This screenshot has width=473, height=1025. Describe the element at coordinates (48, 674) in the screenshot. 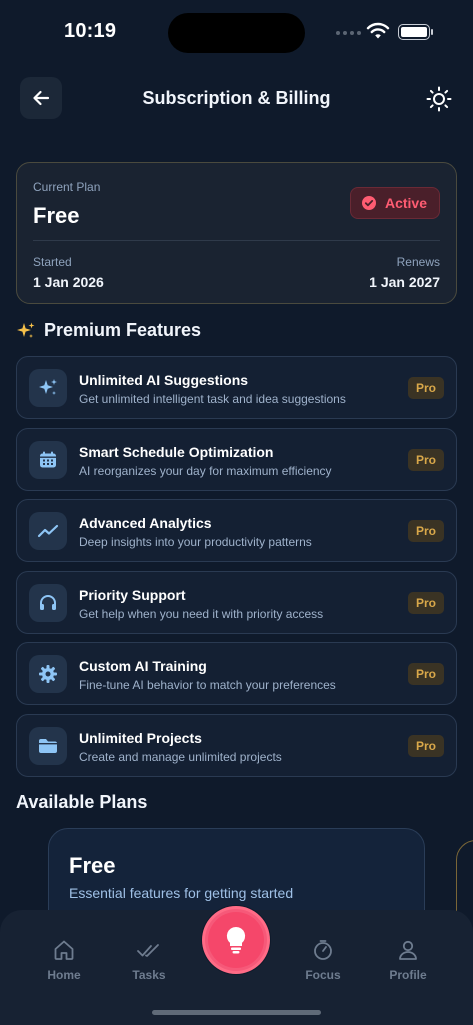

I see `gear-icon` at that location.